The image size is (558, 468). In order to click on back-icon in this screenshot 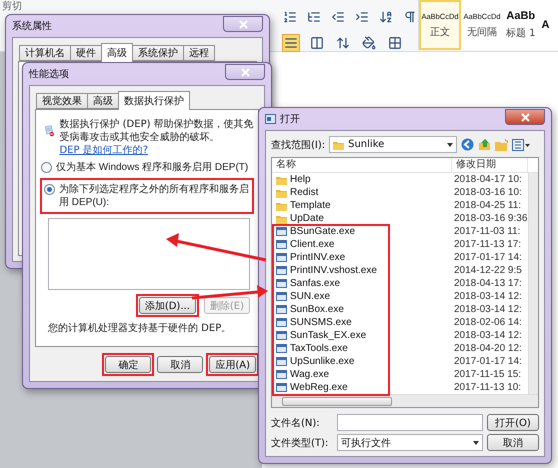, I will do `click(467, 144)`.